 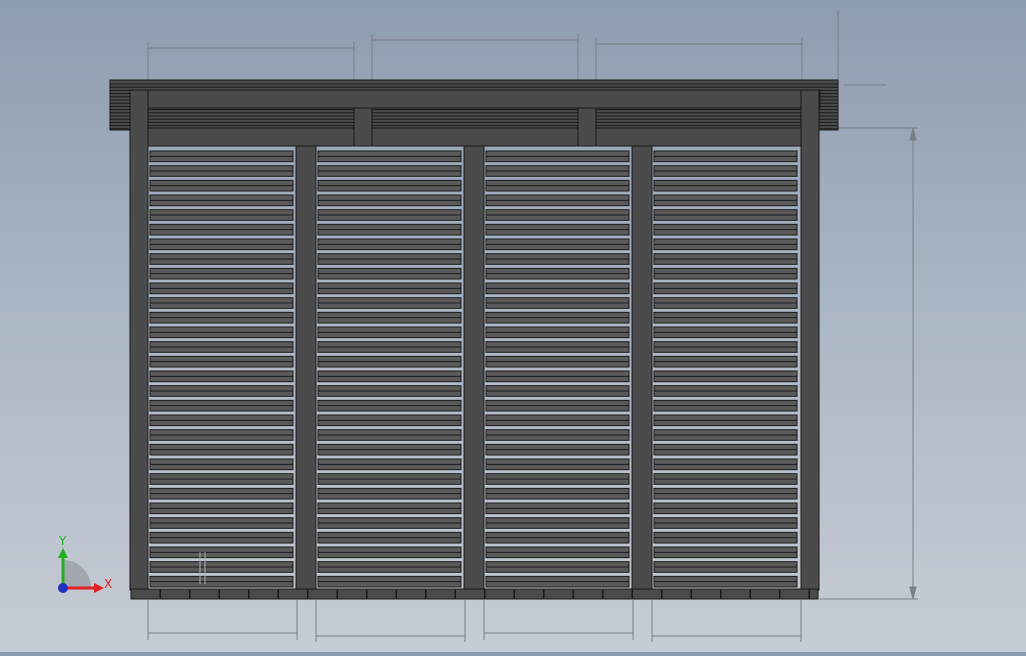 I want to click on y-axis-label: Y, so click(x=62, y=541).